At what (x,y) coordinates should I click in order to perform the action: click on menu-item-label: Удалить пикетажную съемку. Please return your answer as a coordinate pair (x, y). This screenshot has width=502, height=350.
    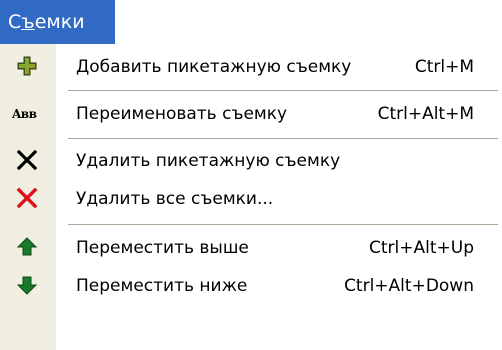
    Looking at the image, I should click on (208, 161).